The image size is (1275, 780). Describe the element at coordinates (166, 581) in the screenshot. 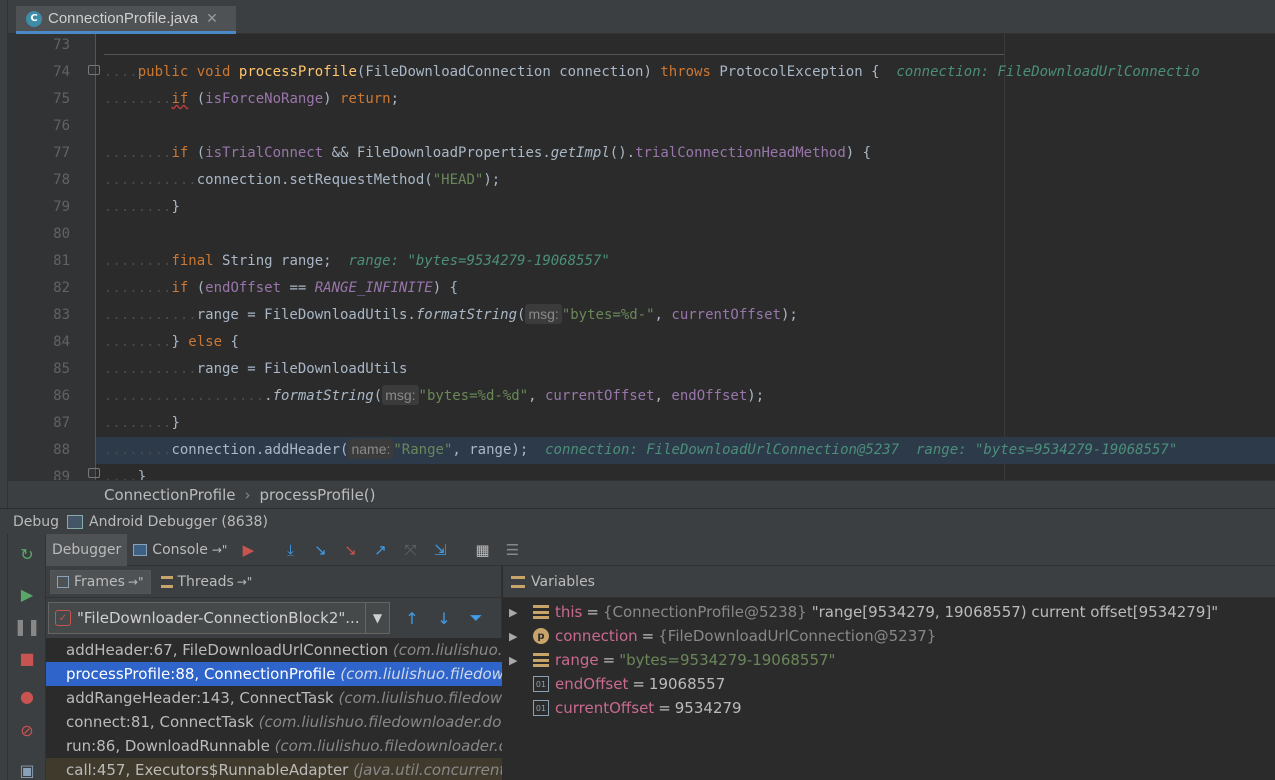

I see `threads-icon` at that location.